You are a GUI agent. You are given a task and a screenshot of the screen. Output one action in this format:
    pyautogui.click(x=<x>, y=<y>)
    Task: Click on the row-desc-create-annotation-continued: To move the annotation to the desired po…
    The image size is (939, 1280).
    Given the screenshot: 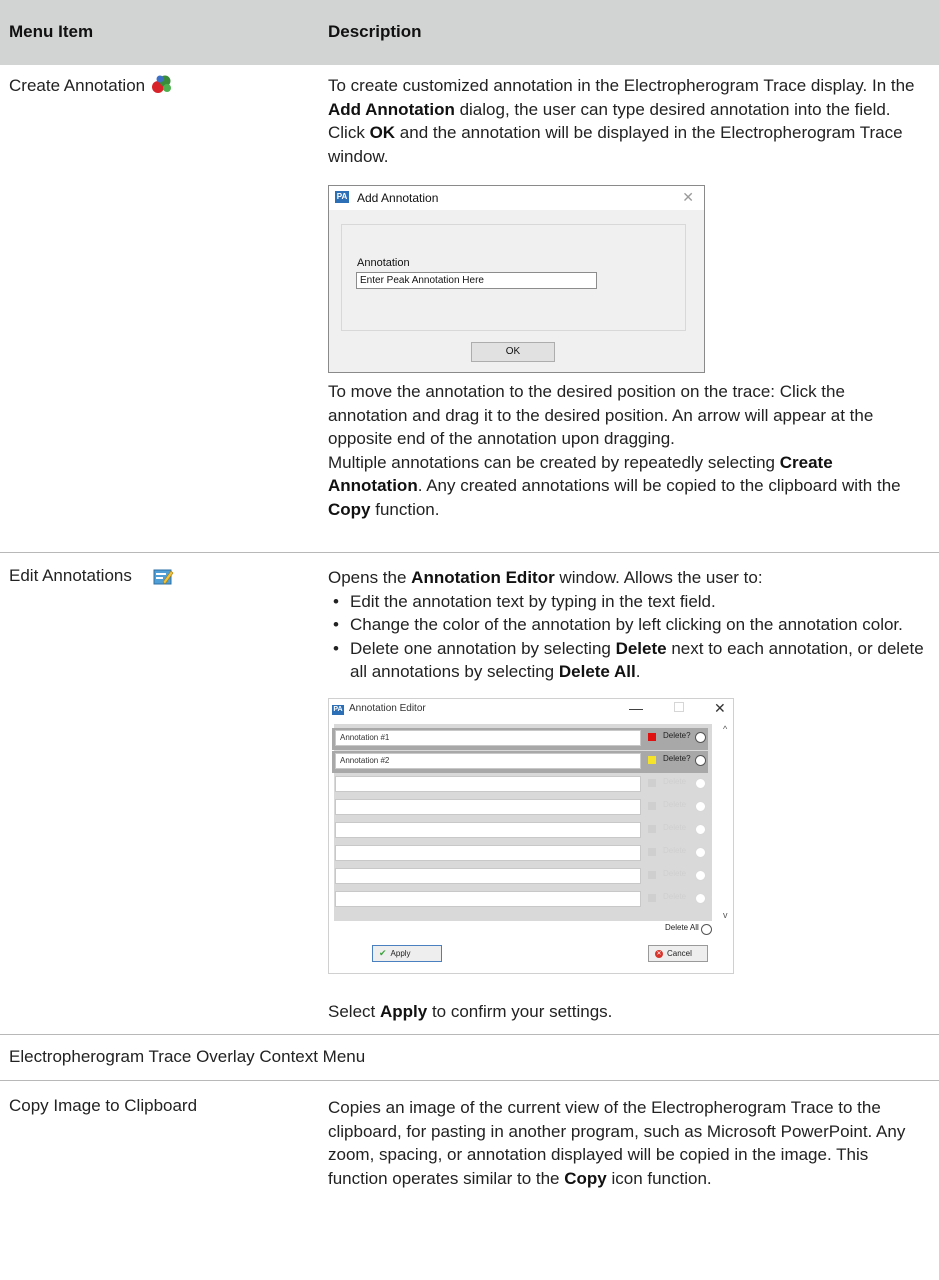 What is the action you would take?
    pyautogui.click(x=626, y=450)
    